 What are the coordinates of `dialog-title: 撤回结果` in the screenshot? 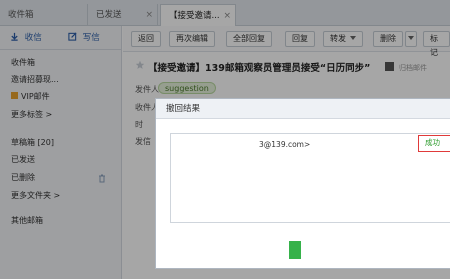 It's located at (303, 109).